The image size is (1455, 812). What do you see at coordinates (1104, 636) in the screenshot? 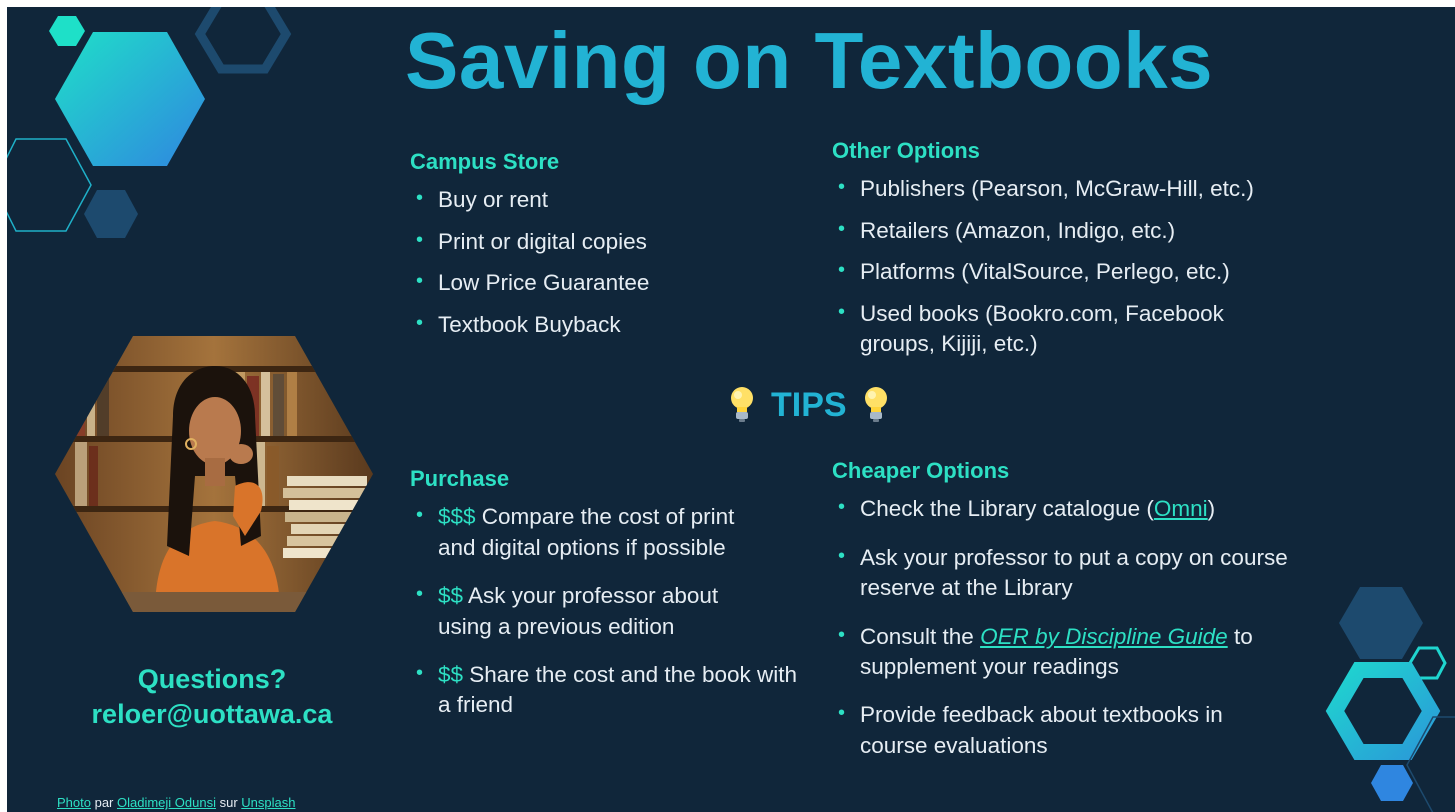
I see `oer-guide-link: OER by Discipline Guide` at bounding box center [1104, 636].